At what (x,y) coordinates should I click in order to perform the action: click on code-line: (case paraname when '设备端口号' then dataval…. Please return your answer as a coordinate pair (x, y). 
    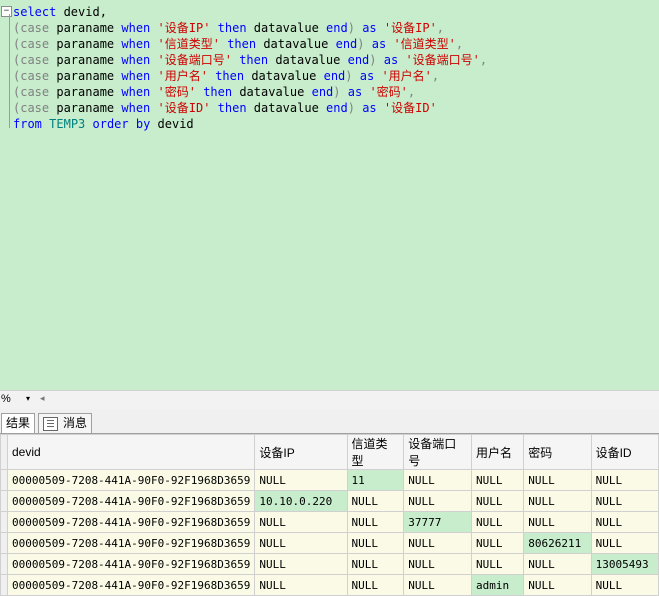
    Looking at the image, I should click on (250, 60).